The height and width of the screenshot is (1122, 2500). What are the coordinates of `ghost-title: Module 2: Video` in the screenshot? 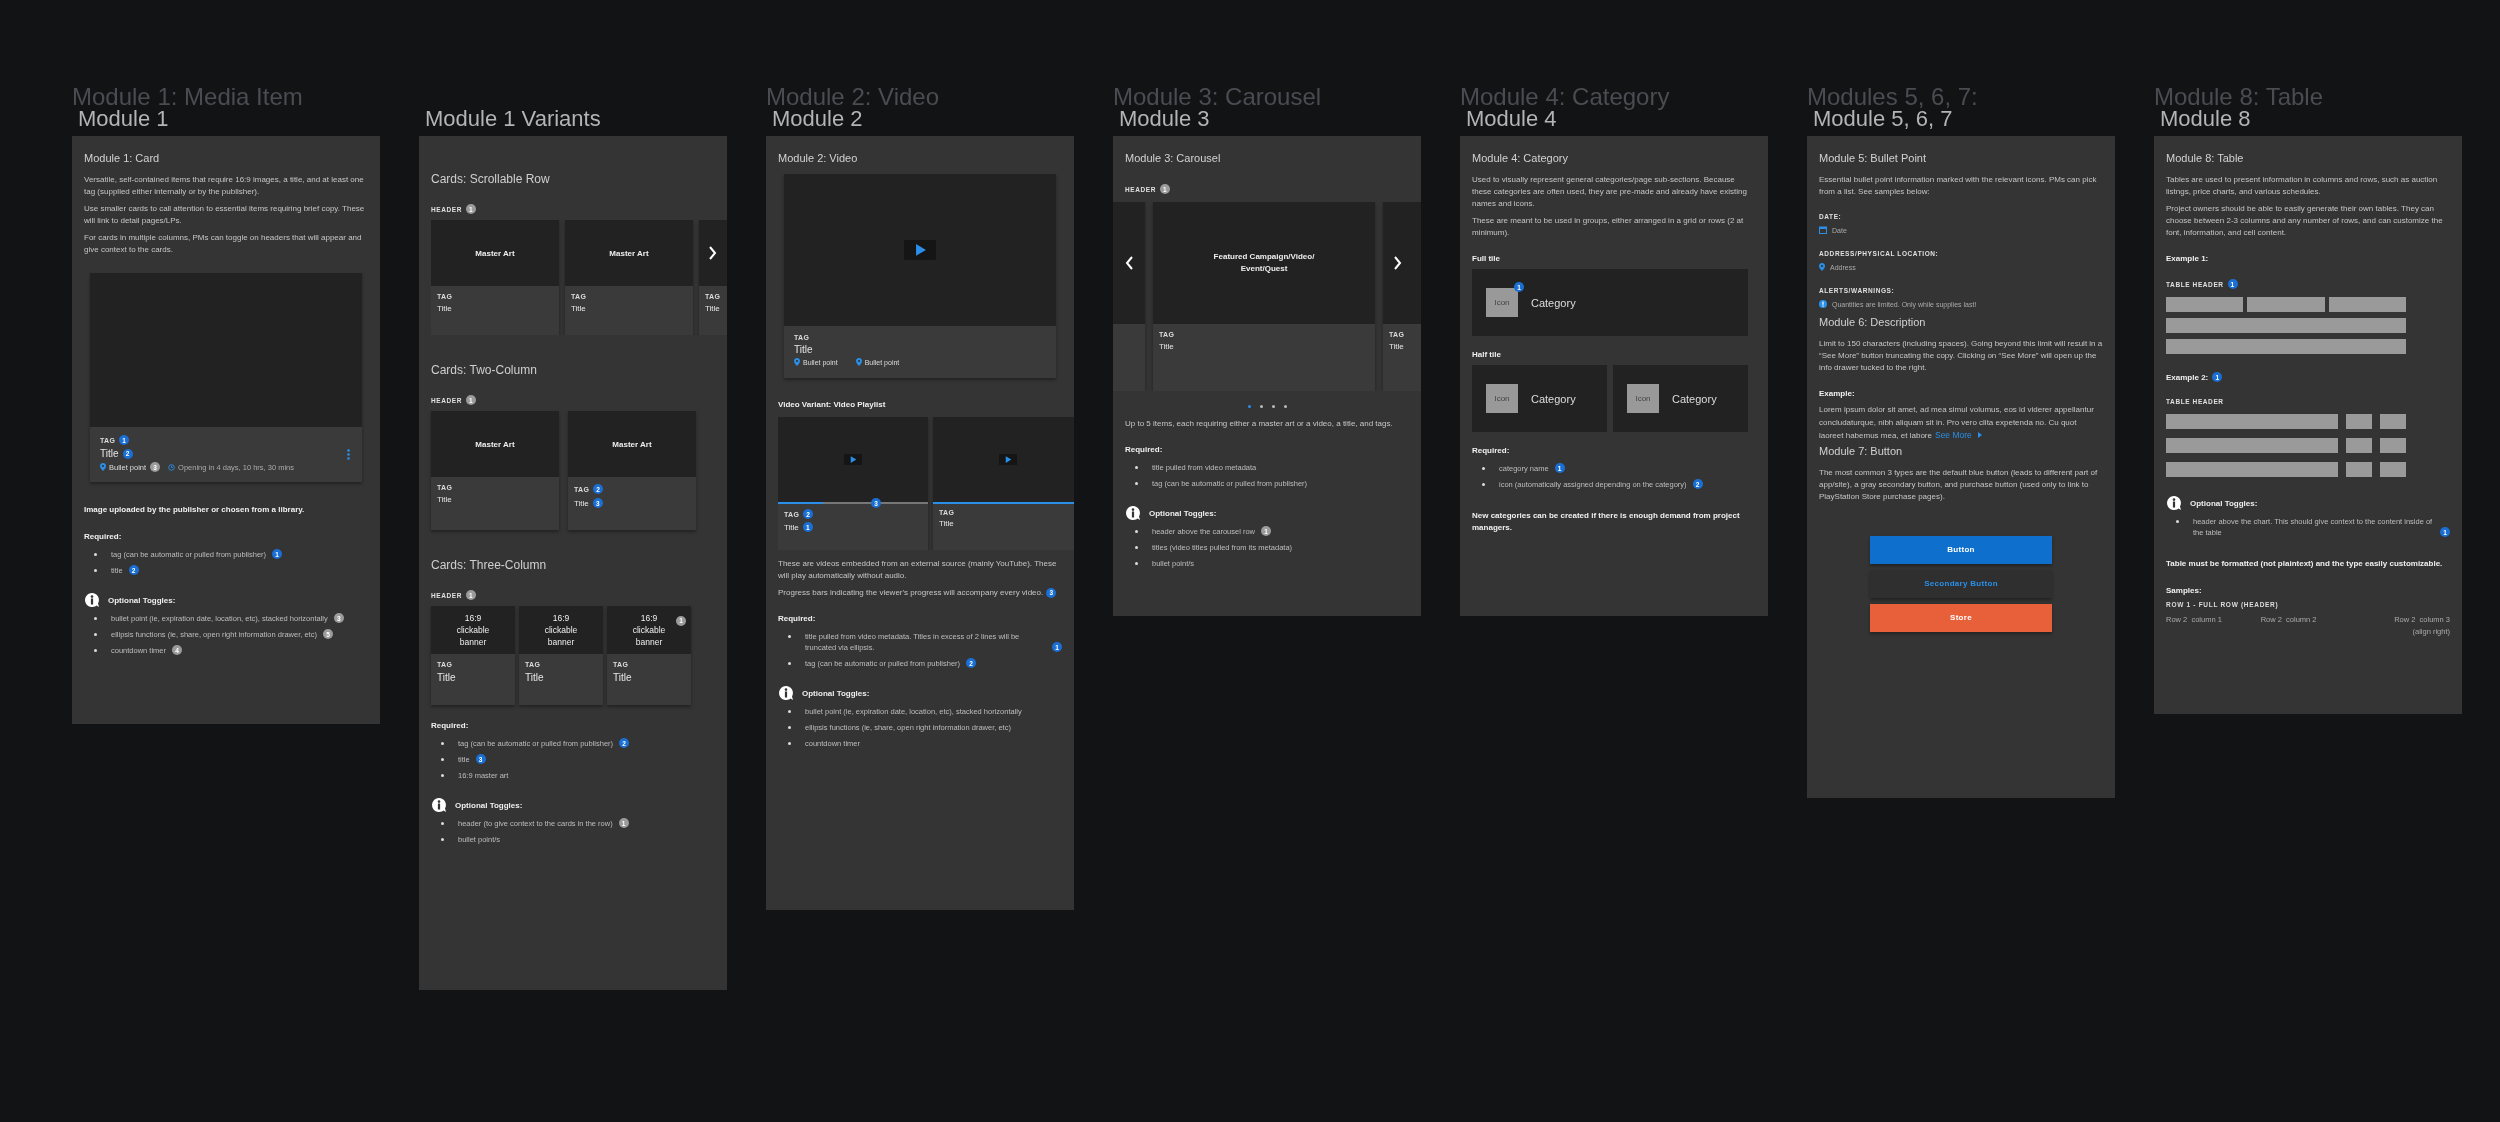 It's located at (853, 97).